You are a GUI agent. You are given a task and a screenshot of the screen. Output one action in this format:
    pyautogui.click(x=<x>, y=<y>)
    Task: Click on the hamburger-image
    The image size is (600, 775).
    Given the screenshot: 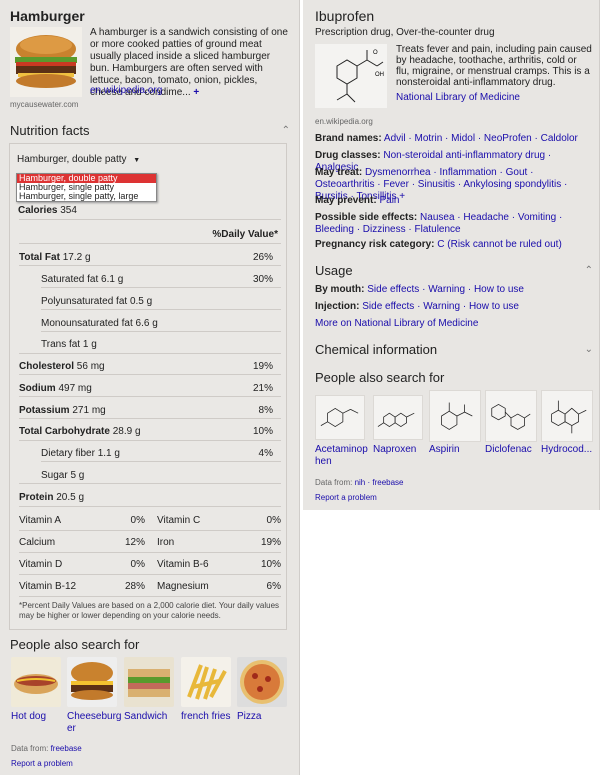 What is the action you would take?
    pyautogui.click(x=46, y=62)
    